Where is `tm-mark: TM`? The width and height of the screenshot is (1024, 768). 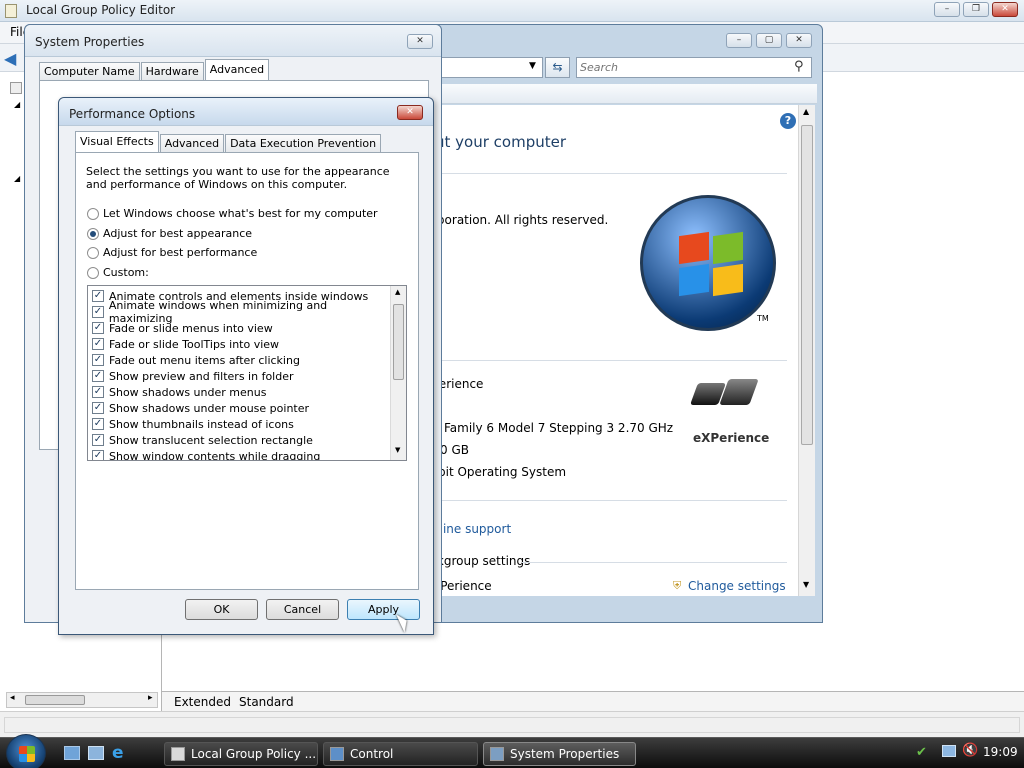
tm-mark: TM is located at coordinates (763, 318).